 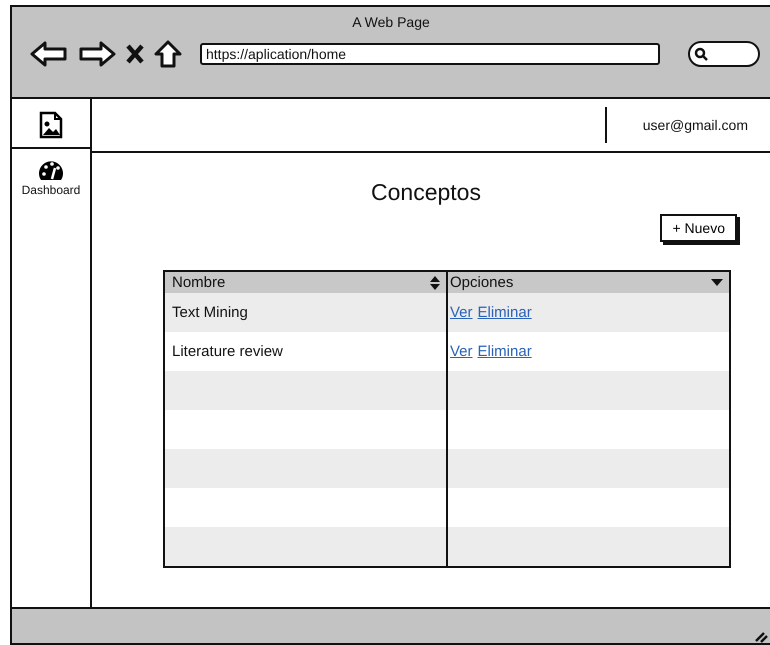 What do you see at coordinates (51, 171) in the screenshot?
I see `gauge-icon` at bounding box center [51, 171].